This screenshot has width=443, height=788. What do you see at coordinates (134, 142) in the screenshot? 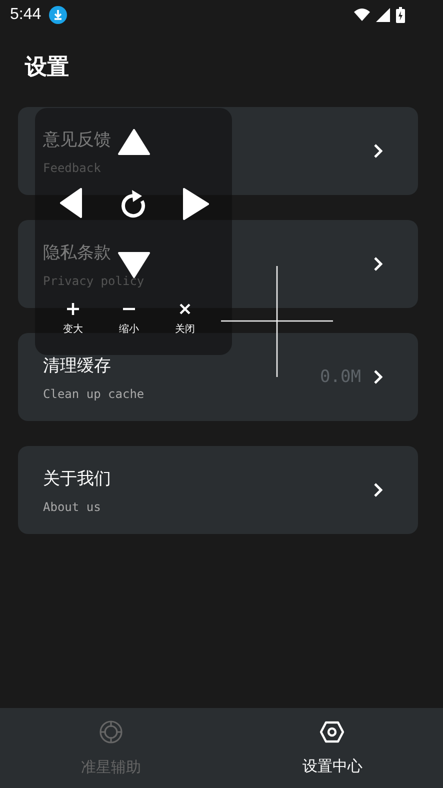
I see `up-arrow-icon` at bounding box center [134, 142].